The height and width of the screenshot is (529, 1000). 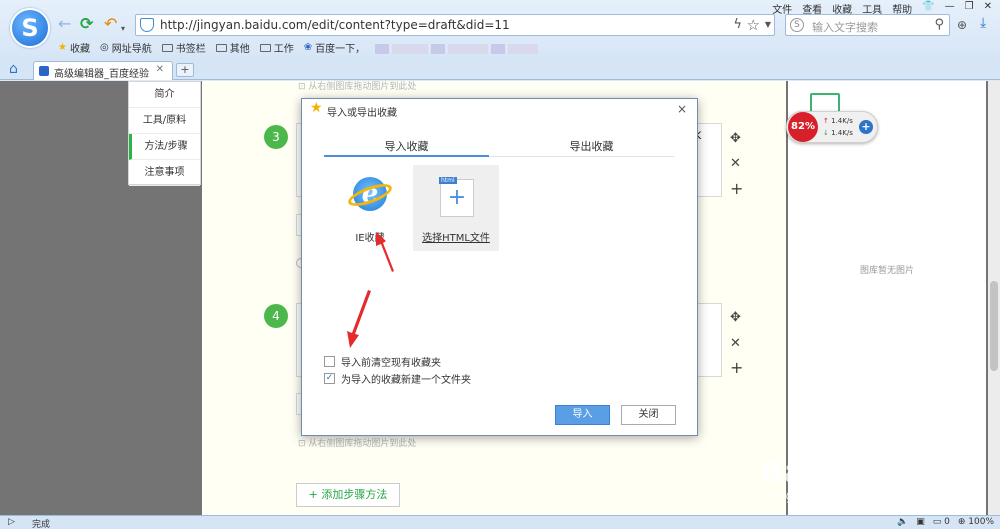 What do you see at coordinates (11, 522) in the screenshot?
I see `sidebar-toggle-icon: ▷` at bounding box center [11, 522].